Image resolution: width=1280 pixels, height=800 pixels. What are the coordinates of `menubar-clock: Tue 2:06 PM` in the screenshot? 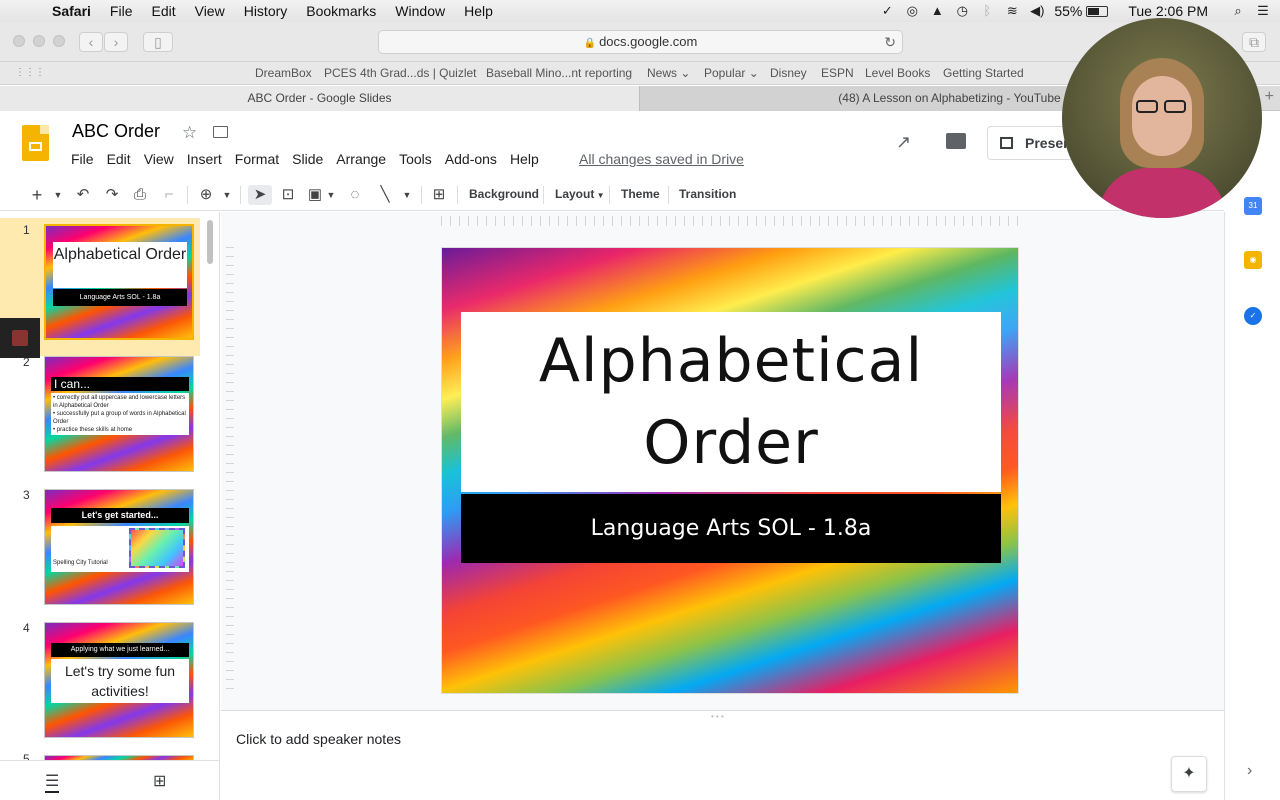 It's located at (1168, 11).